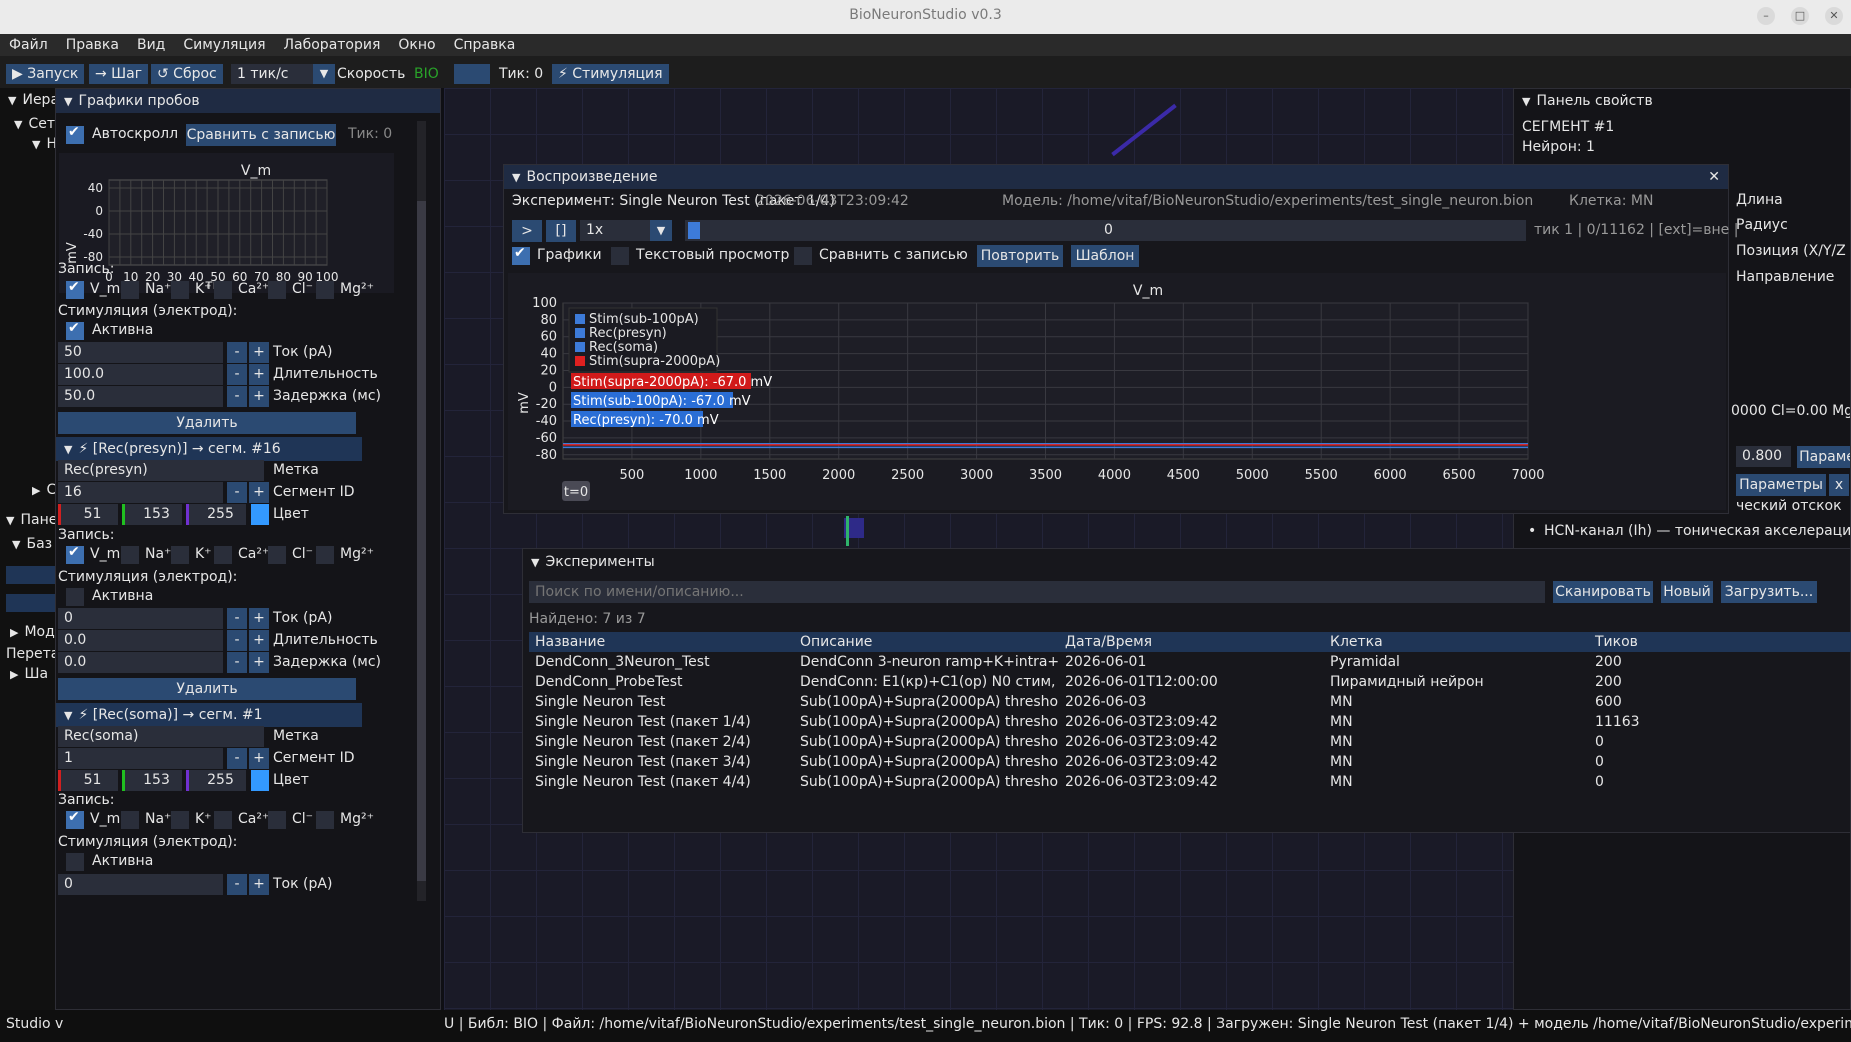 The image size is (1851, 1042). What do you see at coordinates (140, 618) in the screenshot?
I see `current-input: 0` at bounding box center [140, 618].